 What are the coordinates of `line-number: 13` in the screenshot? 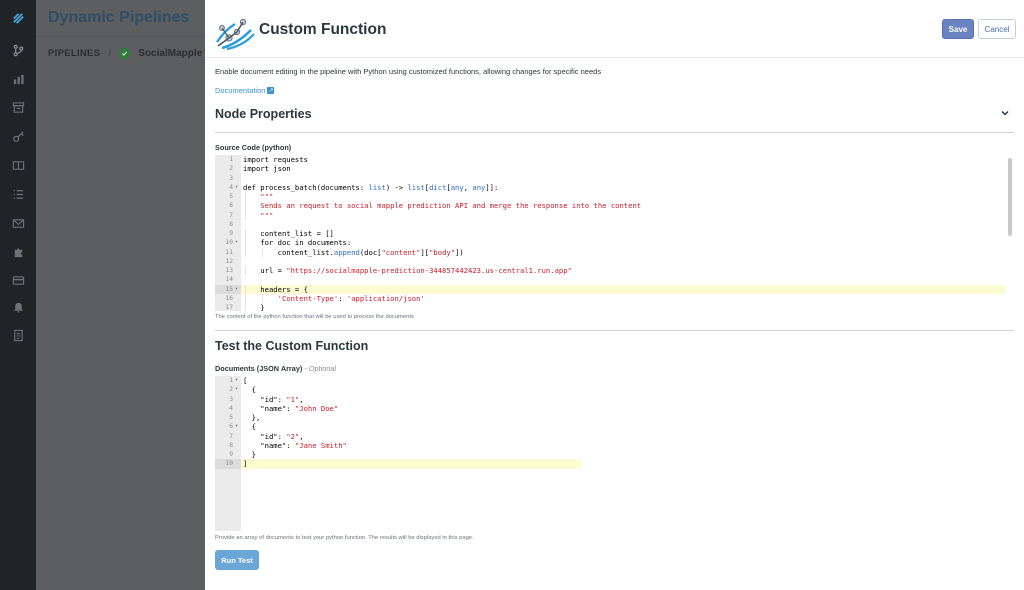 It's located at (229, 270).